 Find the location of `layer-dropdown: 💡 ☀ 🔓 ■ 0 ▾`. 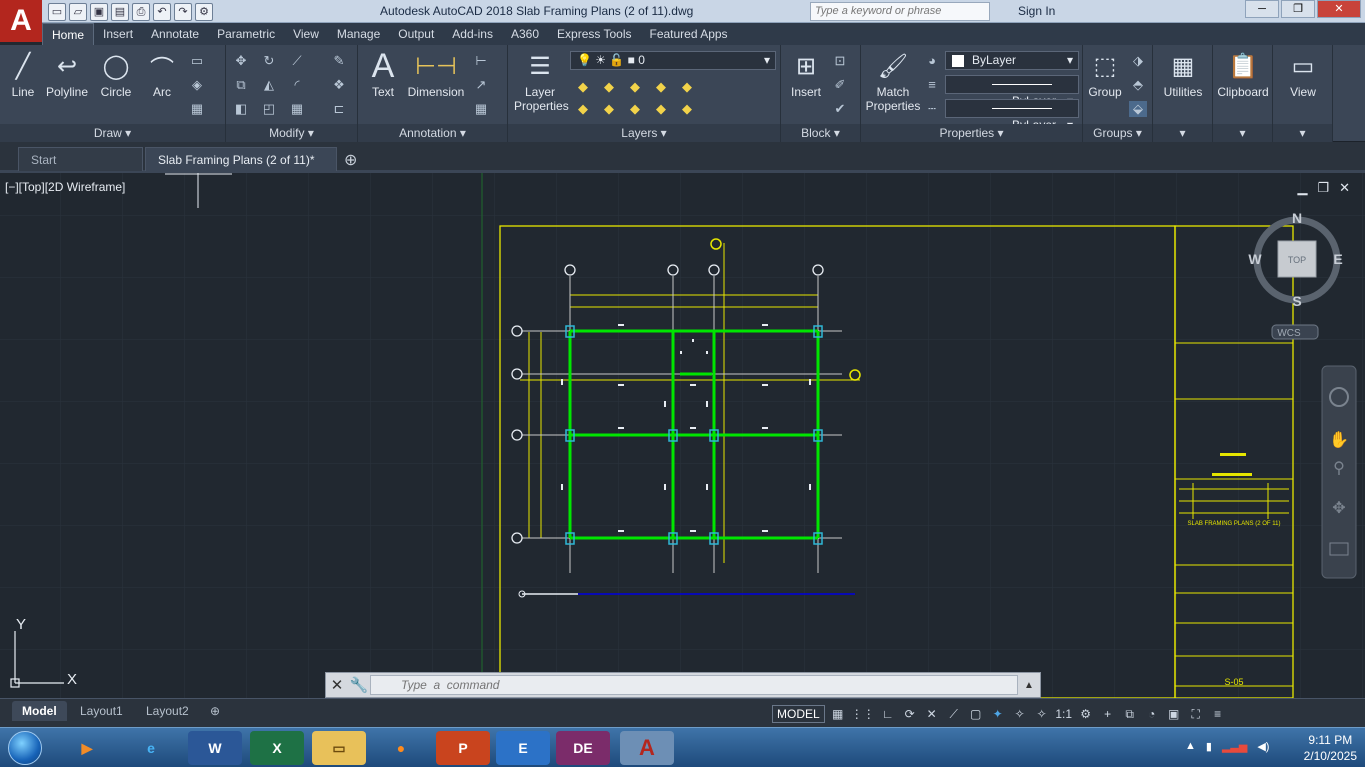

layer-dropdown: 💡 ☀ 🔓 ■ 0 ▾ is located at coordinates (673, 60).